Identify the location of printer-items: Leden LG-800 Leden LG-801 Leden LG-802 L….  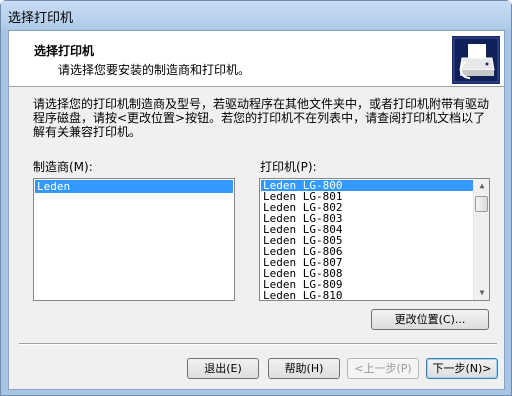
(367, 240).